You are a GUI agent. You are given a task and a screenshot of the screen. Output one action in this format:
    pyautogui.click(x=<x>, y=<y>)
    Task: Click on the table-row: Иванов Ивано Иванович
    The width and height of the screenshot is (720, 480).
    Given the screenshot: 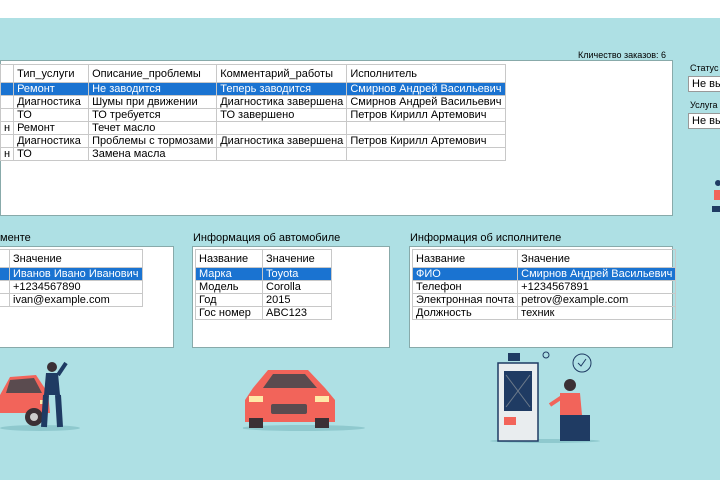 What is the action you would take?
    pyautogui.click(x=71, y=274)
    